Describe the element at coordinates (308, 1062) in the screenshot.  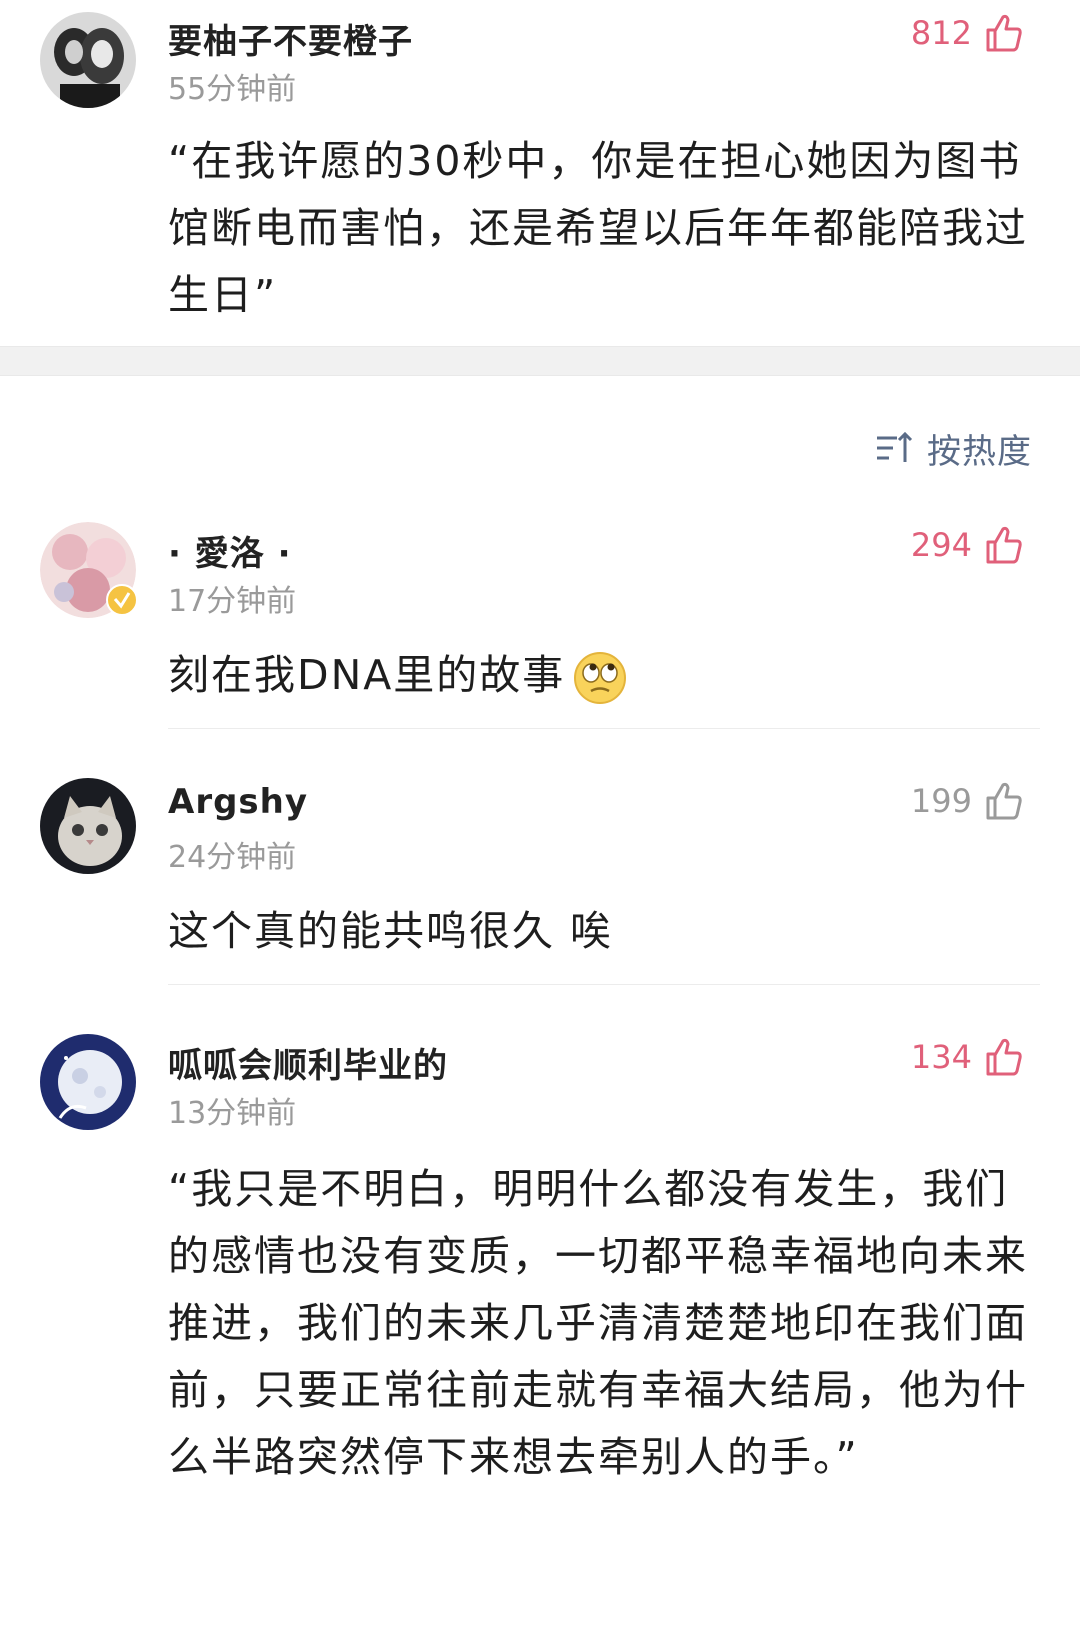
I see `username: 呱呱会顺利毕业的` at that location.